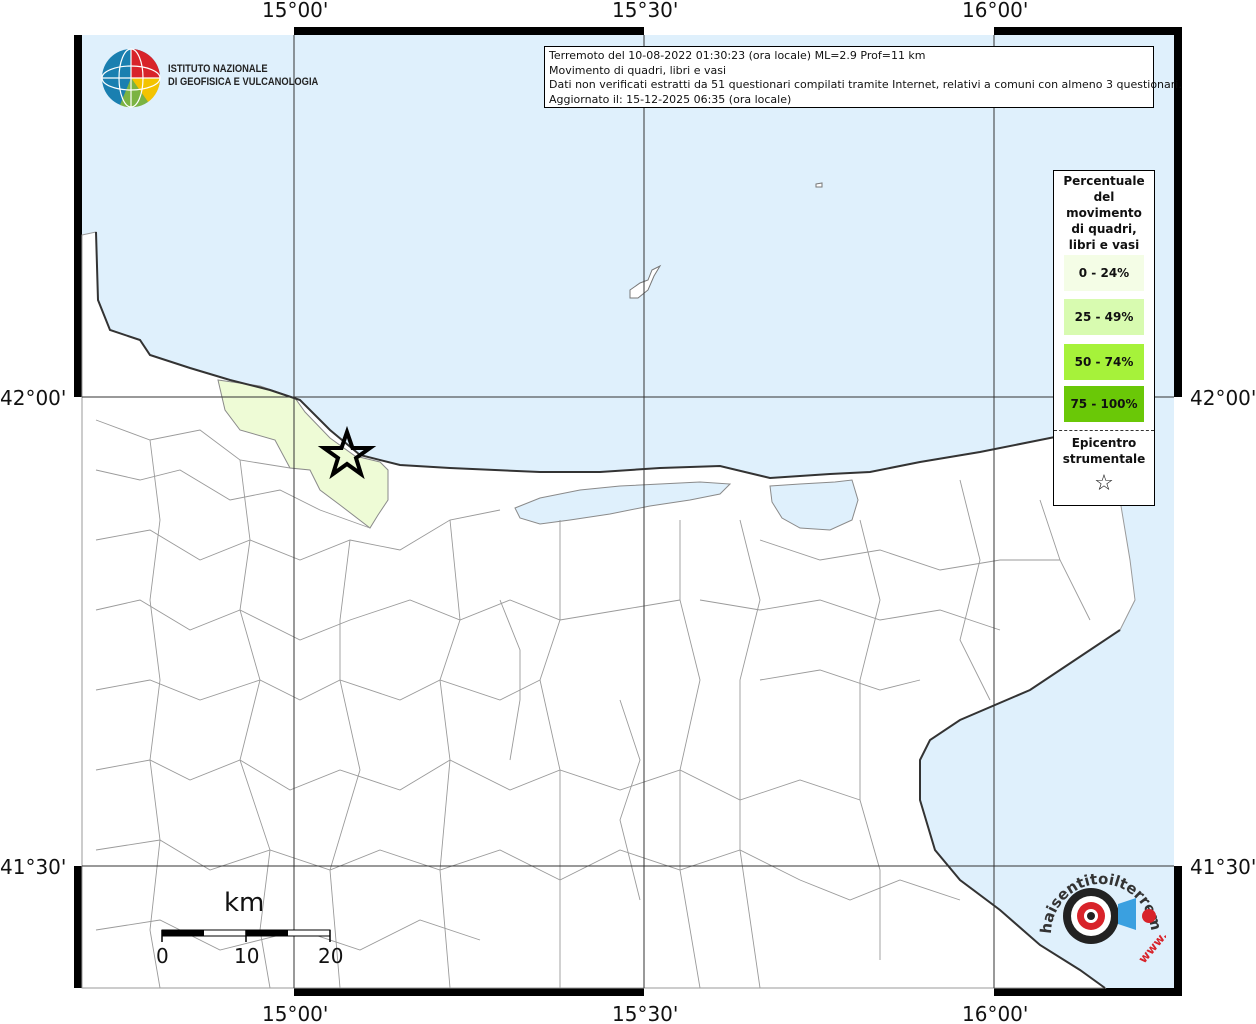  I want to click on legend-star-icon: ☆, so click(1104, 483).